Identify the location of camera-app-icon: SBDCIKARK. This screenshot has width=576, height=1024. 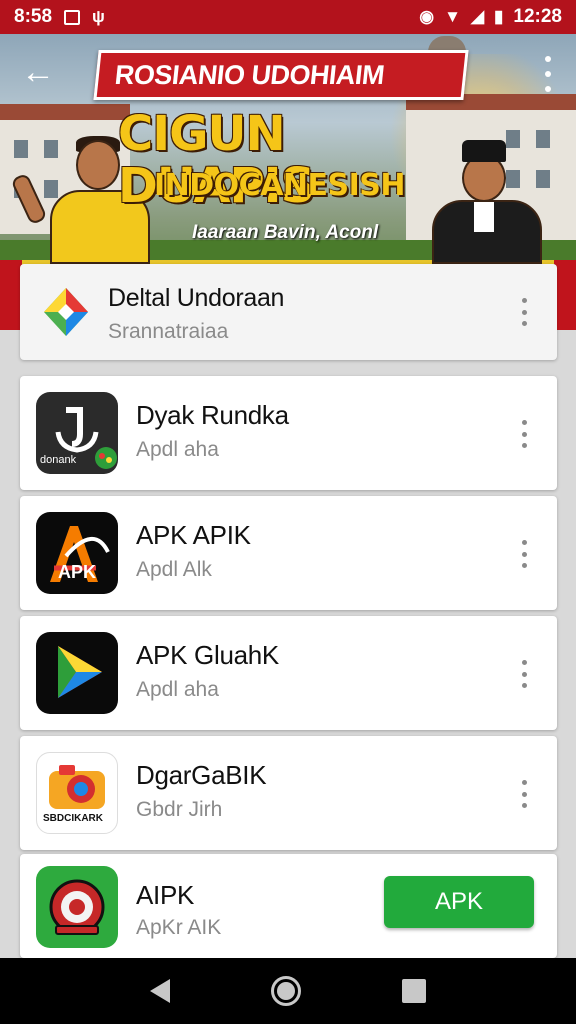
(77, 793).